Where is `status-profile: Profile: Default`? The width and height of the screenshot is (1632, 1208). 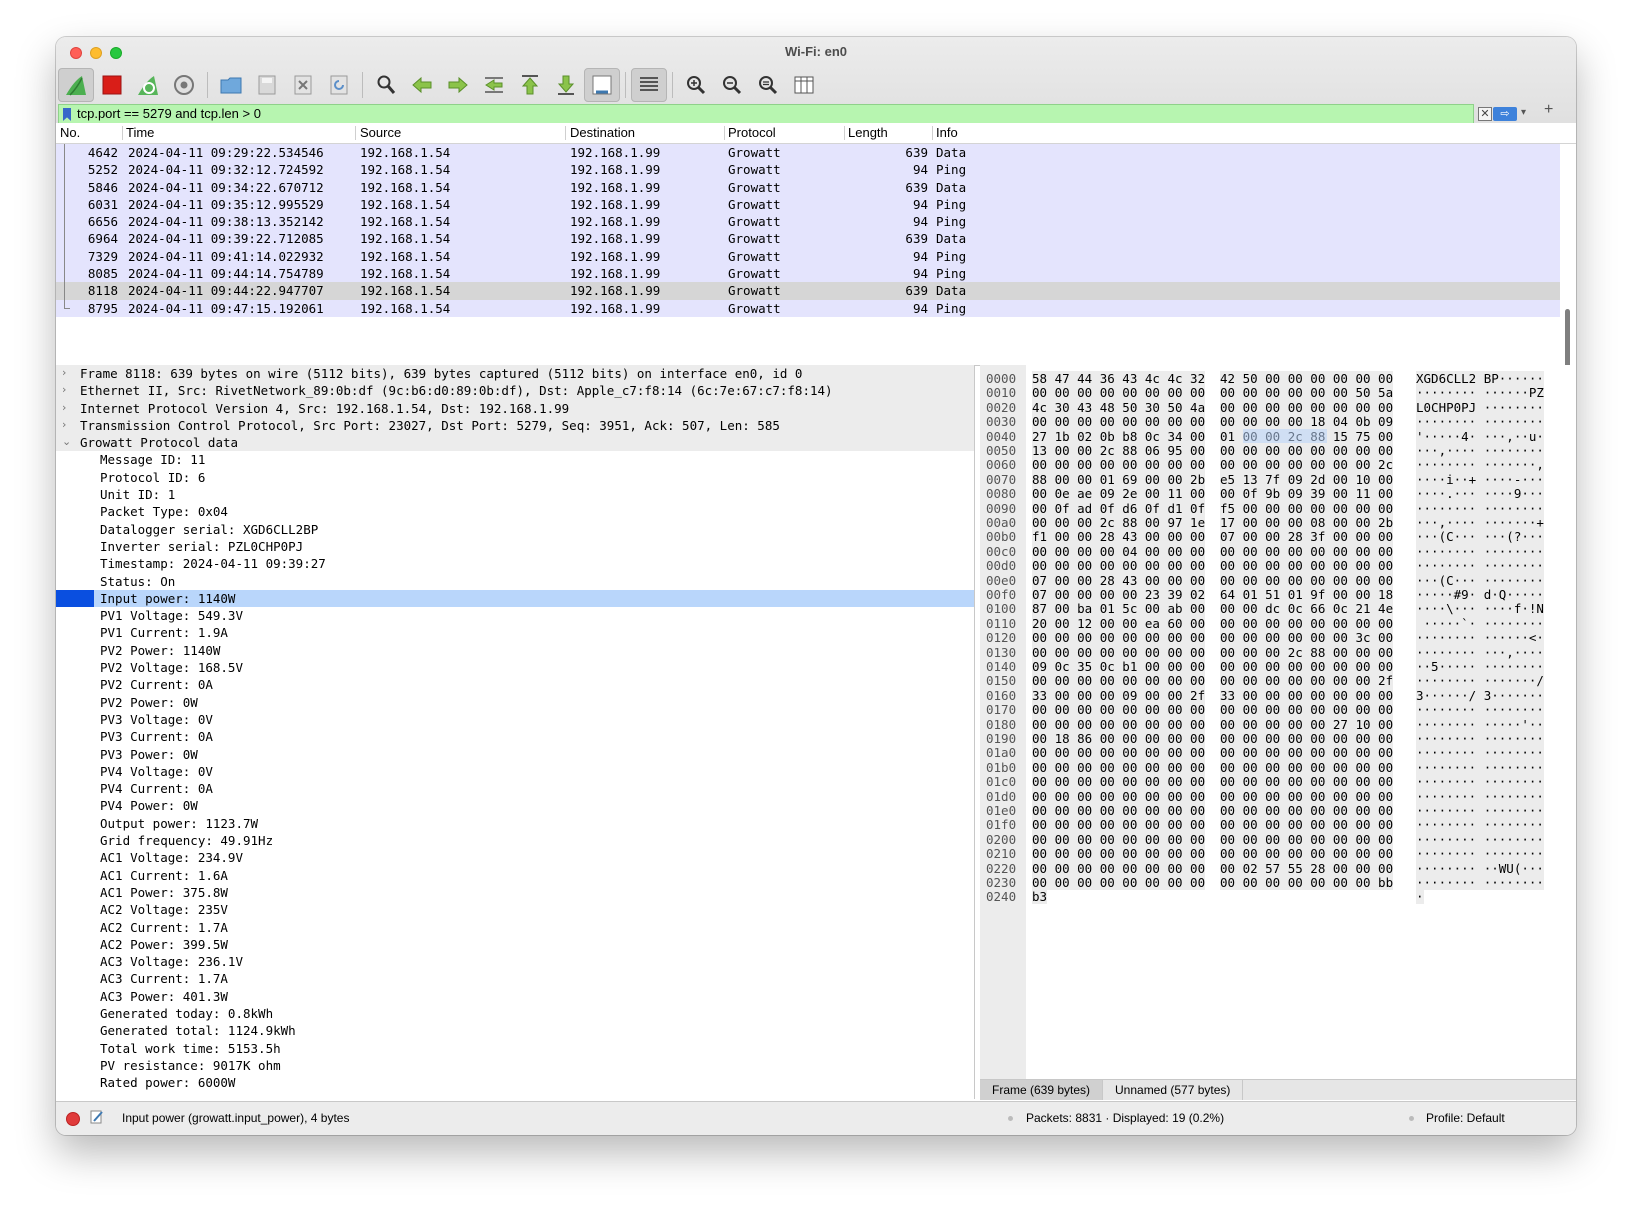
status-profile: Profile: Default is located at coordinates (1465, 1118).